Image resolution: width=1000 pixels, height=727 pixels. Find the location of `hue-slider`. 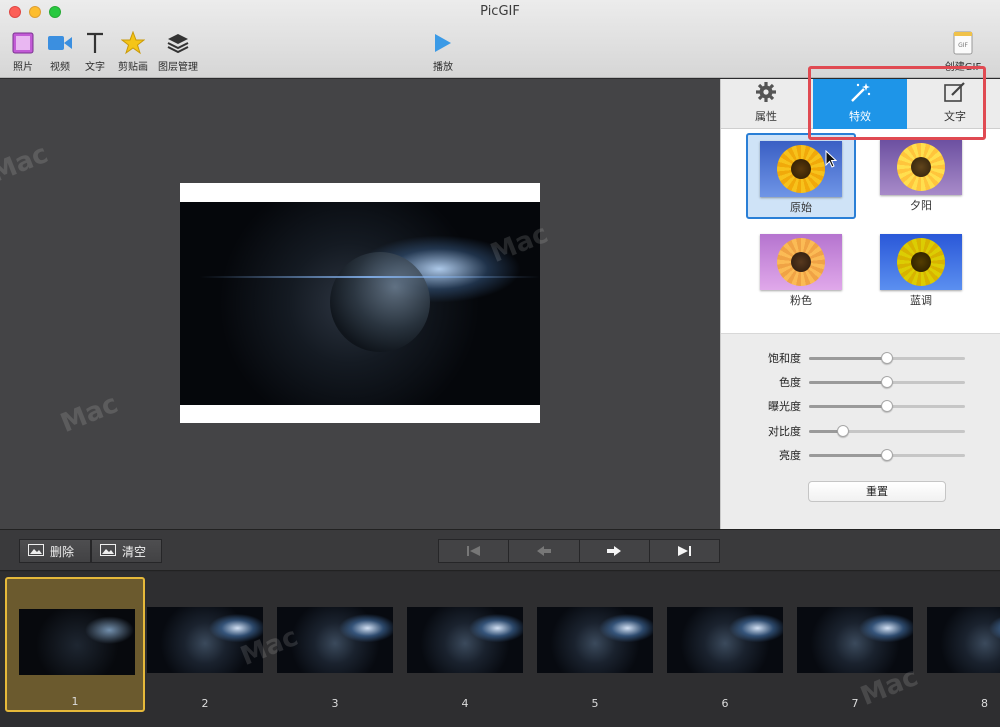

hue-slider is located at coordinates (887, 382).